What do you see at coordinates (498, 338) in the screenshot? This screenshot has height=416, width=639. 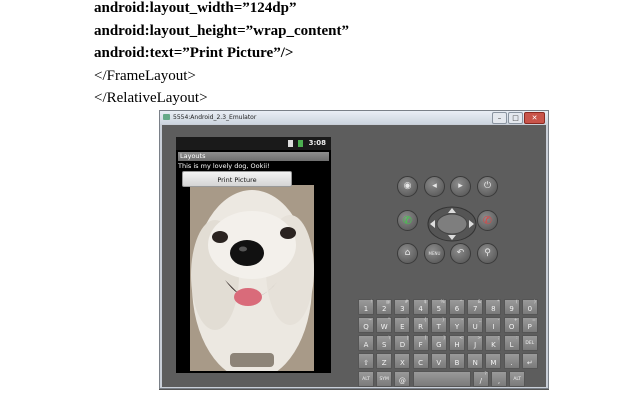 I see `key-symbol: ;` at bounding box center [498, 338].